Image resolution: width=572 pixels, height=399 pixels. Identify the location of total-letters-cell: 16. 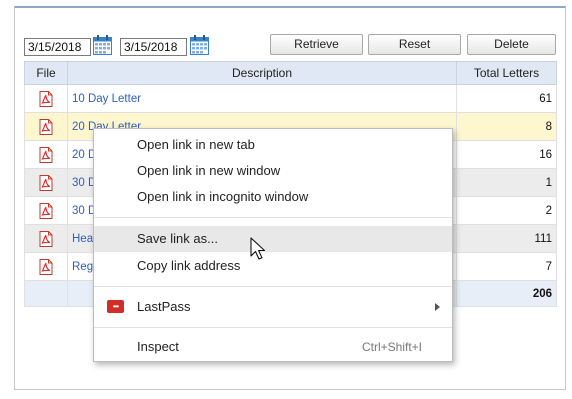
(506, 154).